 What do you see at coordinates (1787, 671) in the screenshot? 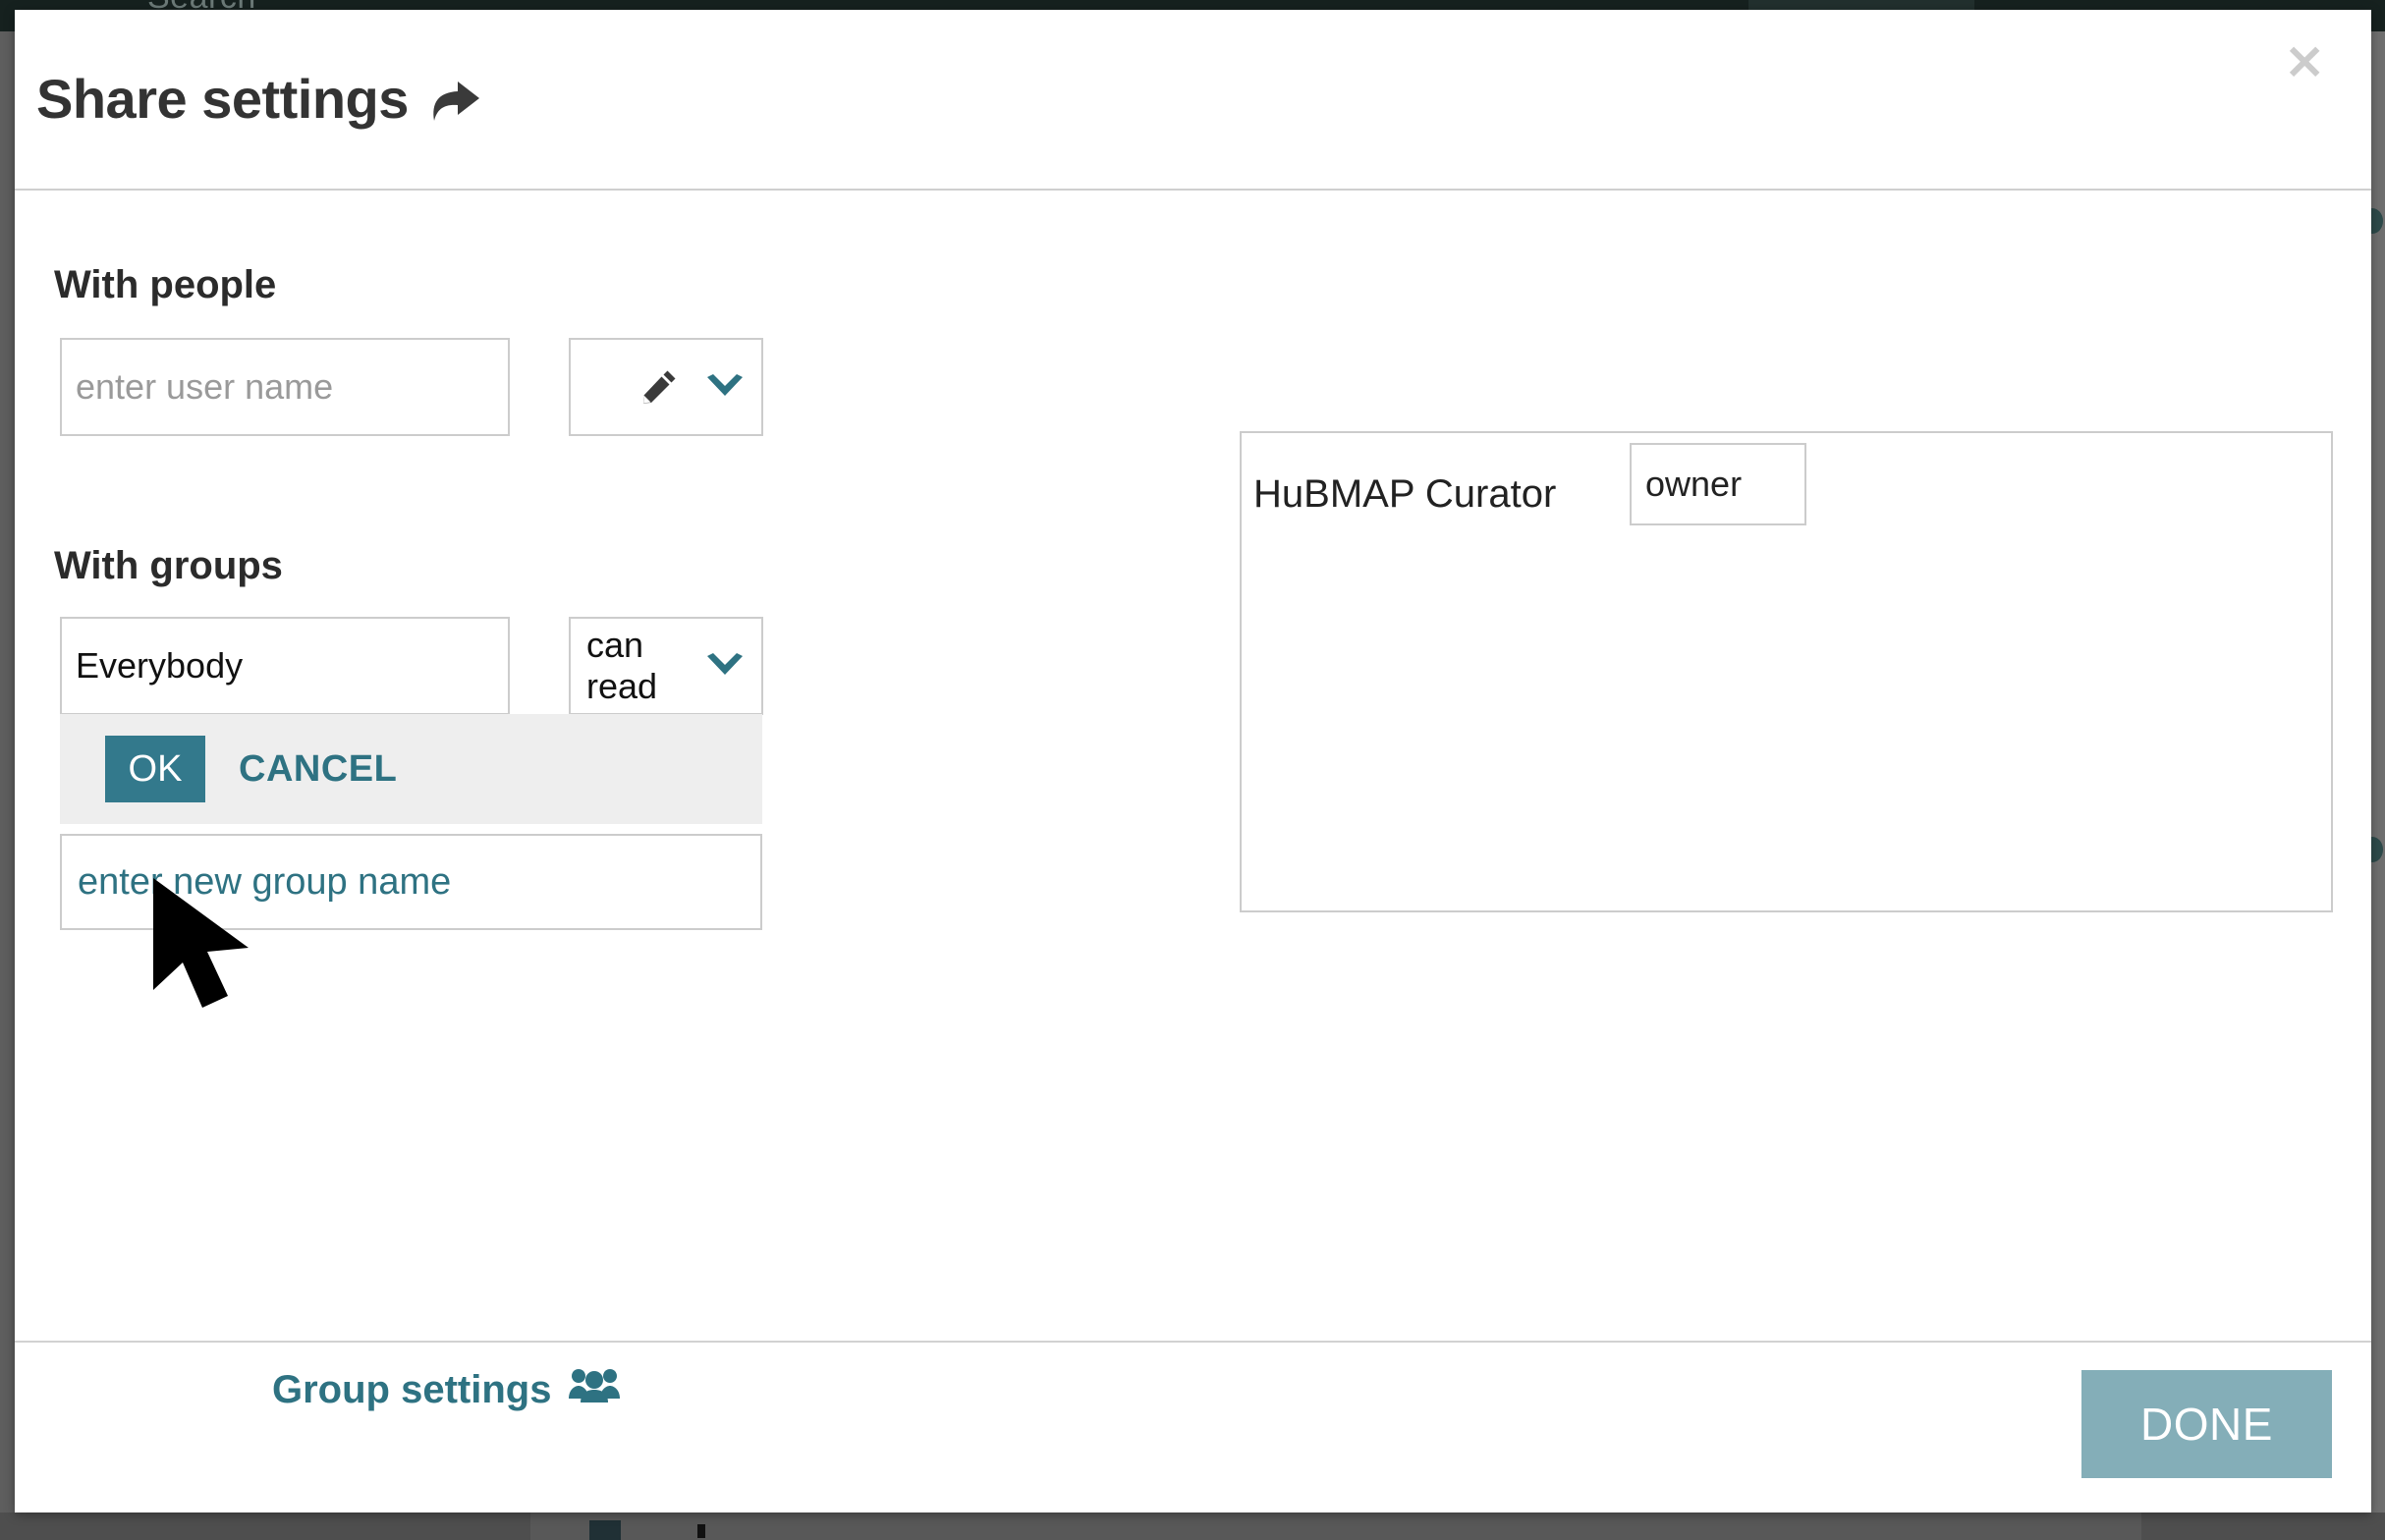
I see `members-panel: HuBMAP Curator owner` at bounding box center [1787, 671].